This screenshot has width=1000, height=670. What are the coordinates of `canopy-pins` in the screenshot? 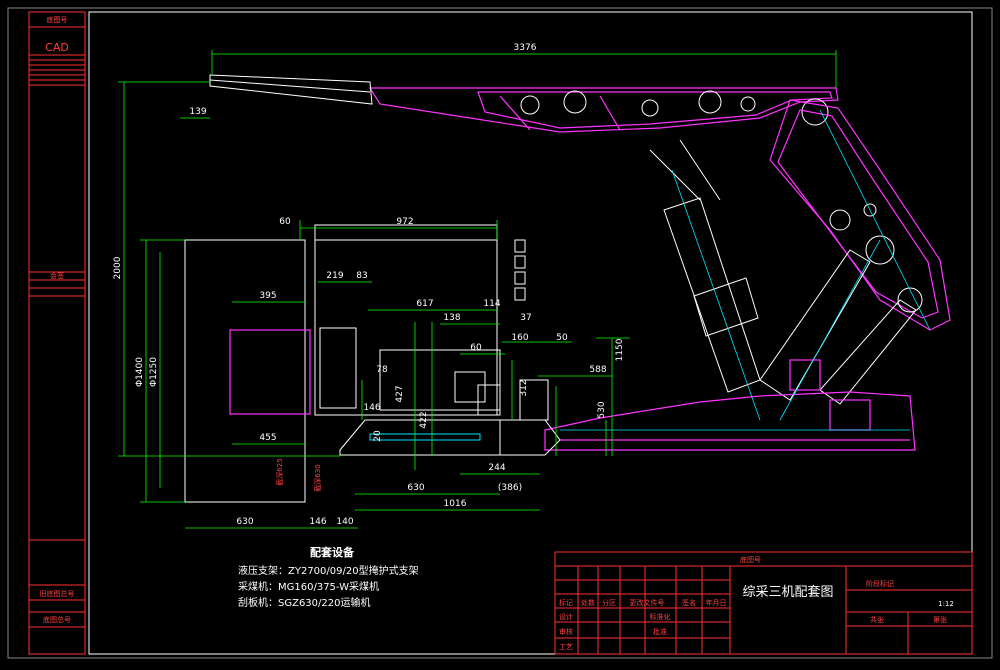 It's located at (674, 108).